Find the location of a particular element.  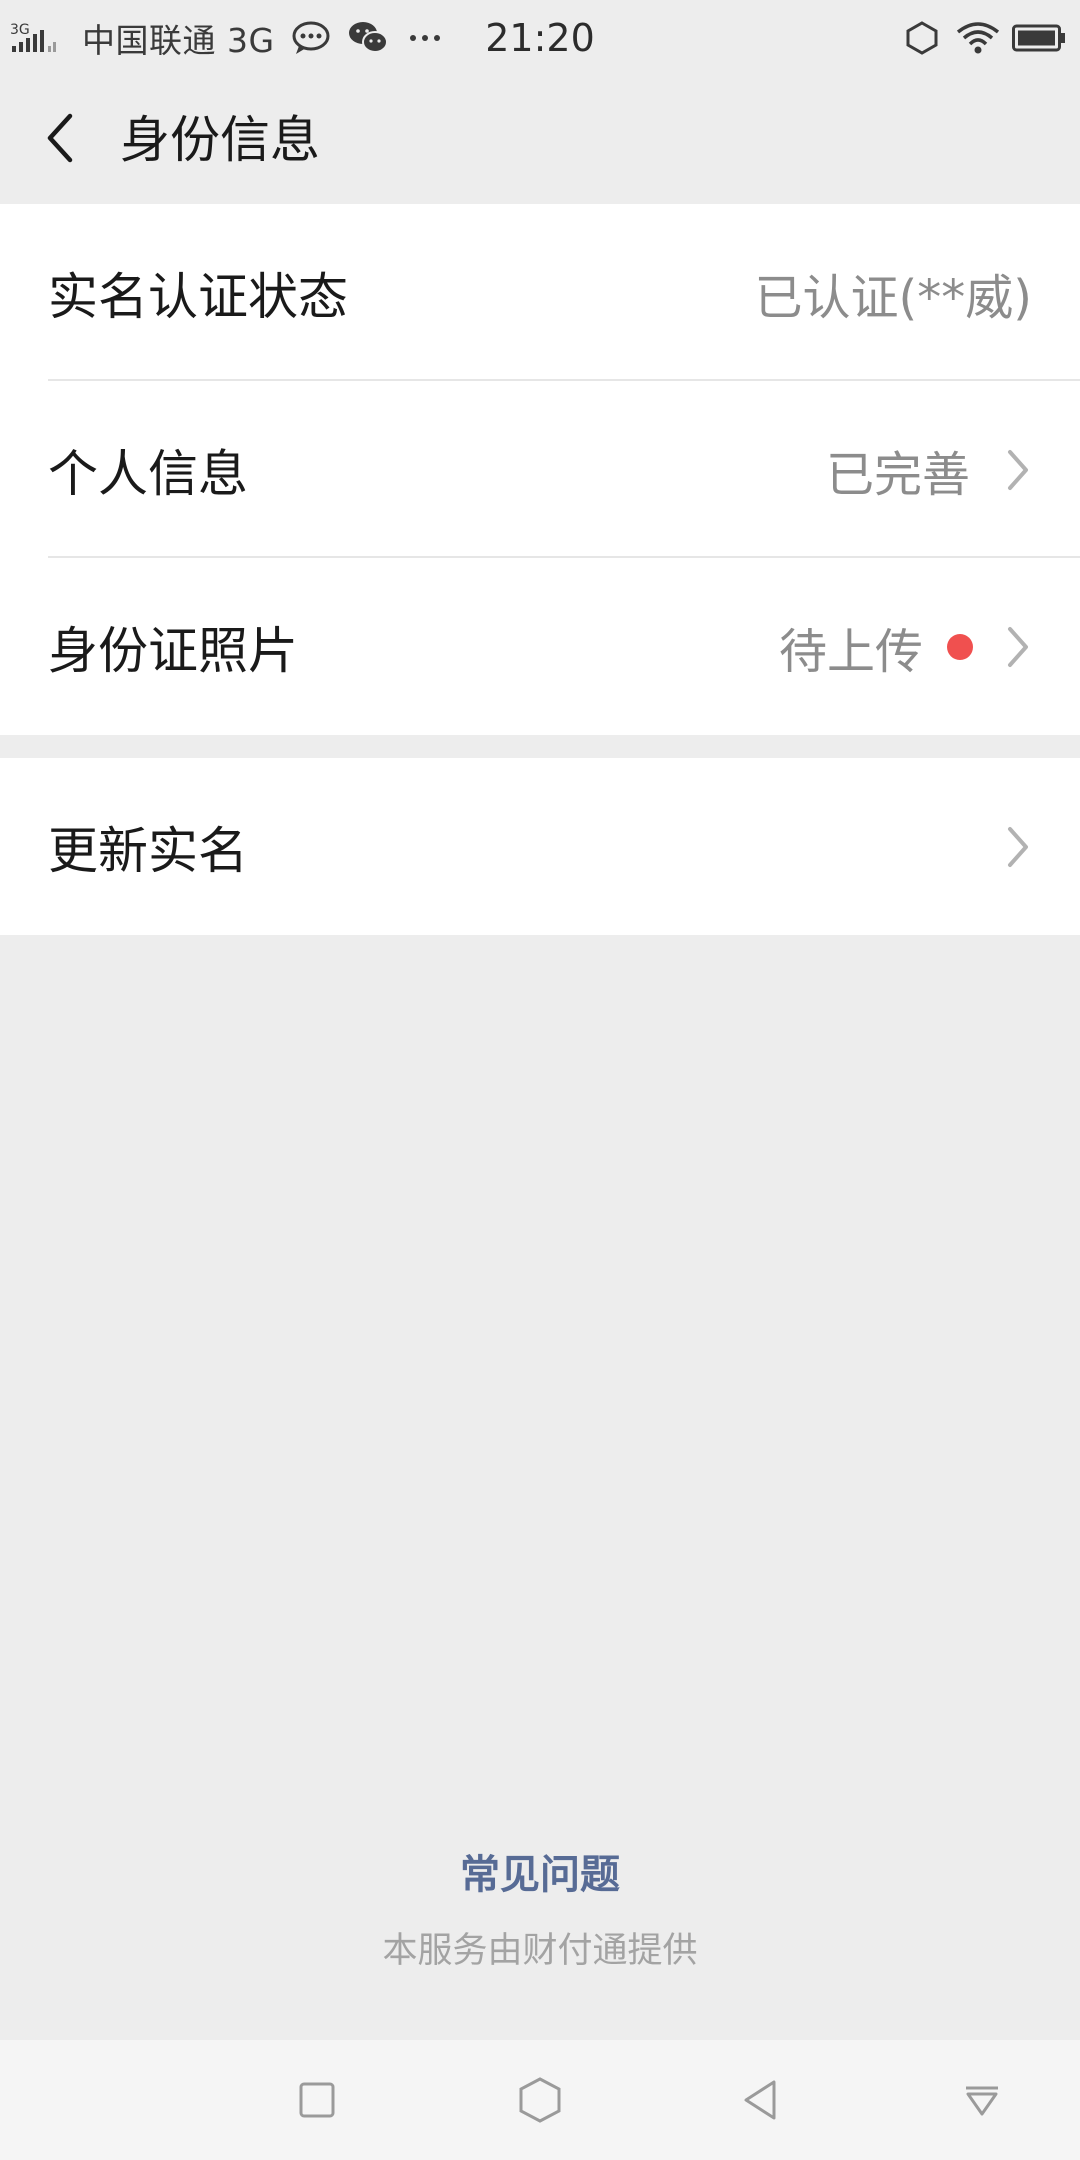

status-bar-right is located at coordinates (984, 38).